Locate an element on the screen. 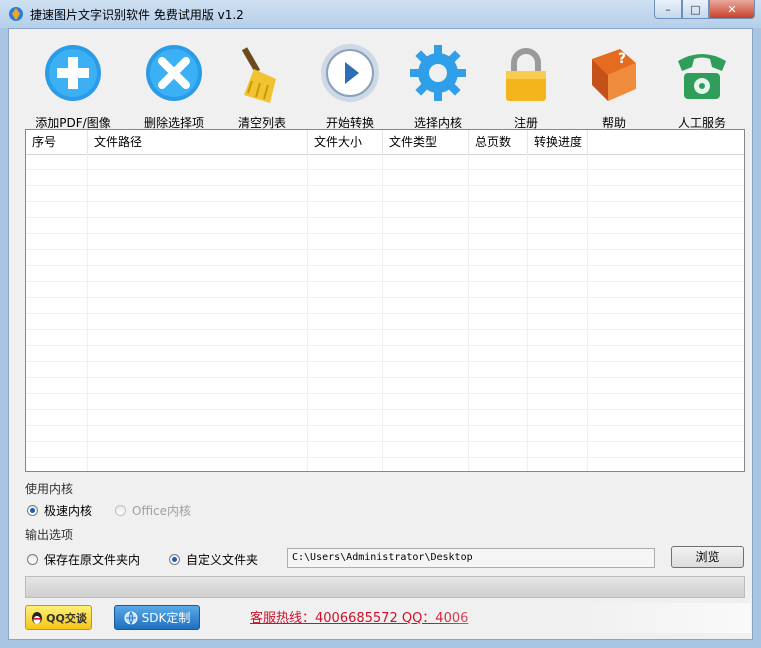  output-path-field: C:\Users\Administrator\Desktop is located at coordinates (471, 558).